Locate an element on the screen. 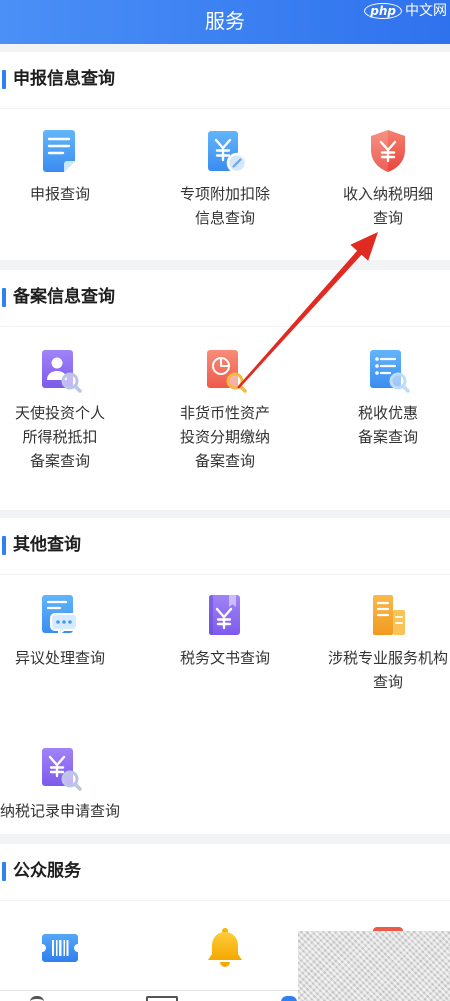 This screenshot has width=450, height=1001. item-label: 非货币性资产 投资分期缴纳 备案查询 is located at coordinates (225, 437).